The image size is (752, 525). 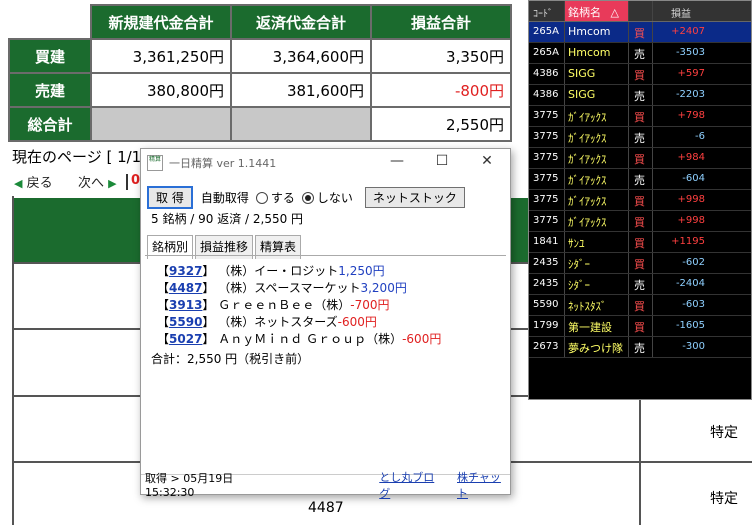 What do you see at coordinates (185, 271) in the screenshot?
I see `stock-code-link: 9327` at bounding box center [185, 271].